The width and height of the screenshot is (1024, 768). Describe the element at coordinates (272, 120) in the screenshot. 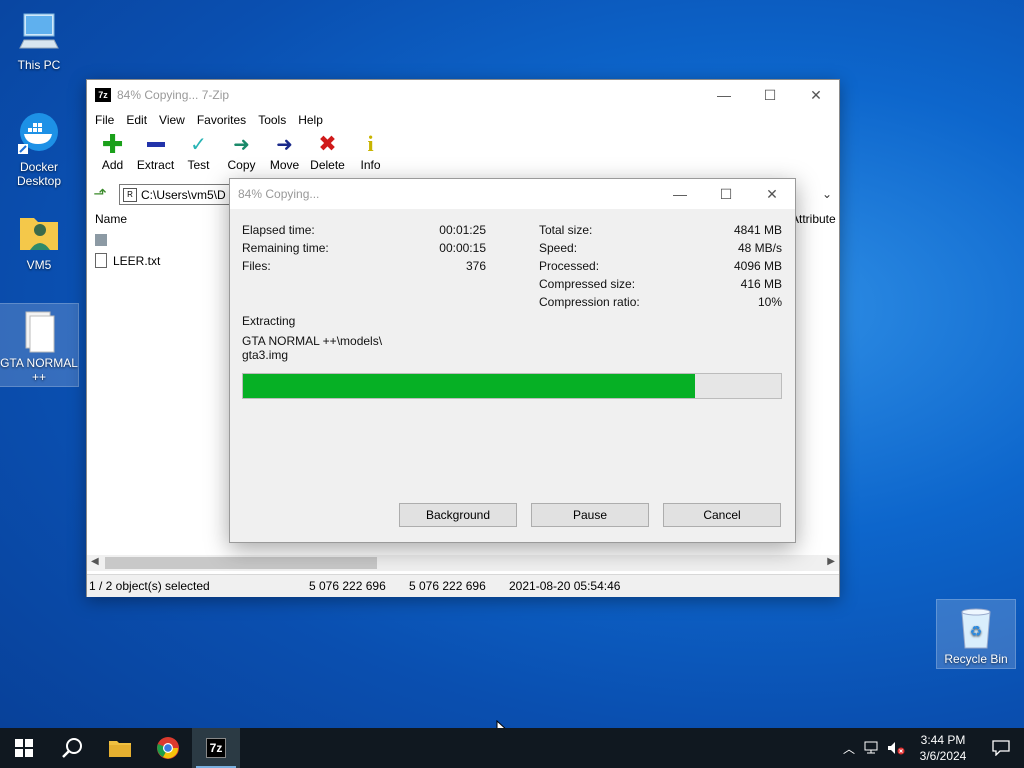

I see `menu-tools: Tools` at that location.